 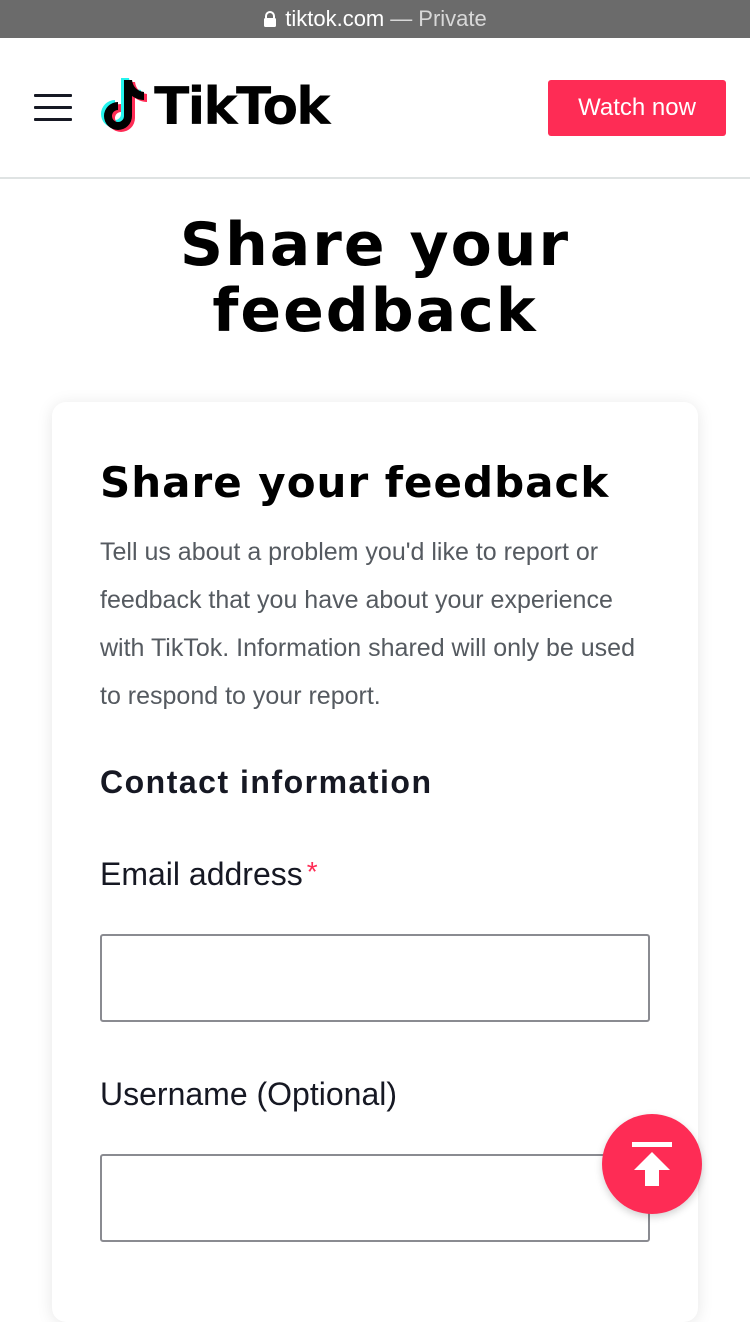 I want to click on form-title: Share your feedback, so click(x=355, y=482).